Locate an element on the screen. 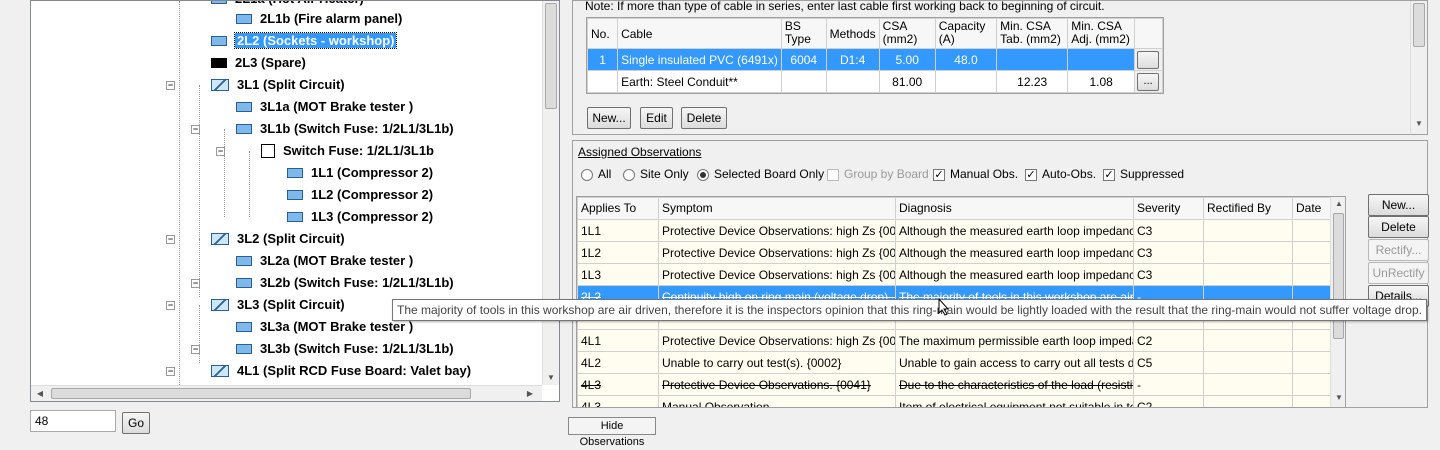 The image size is (1440, 450). tree-horizontal-scrollbar: ◀ ▶ is located at coordinates (286, 393).